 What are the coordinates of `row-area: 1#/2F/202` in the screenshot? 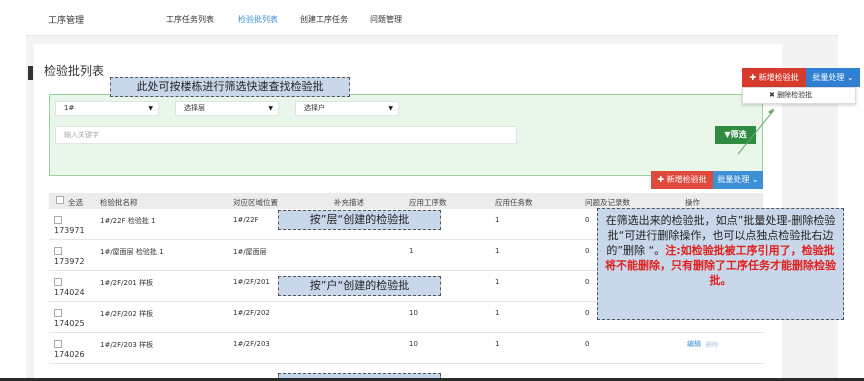 It's located at (251, 313).